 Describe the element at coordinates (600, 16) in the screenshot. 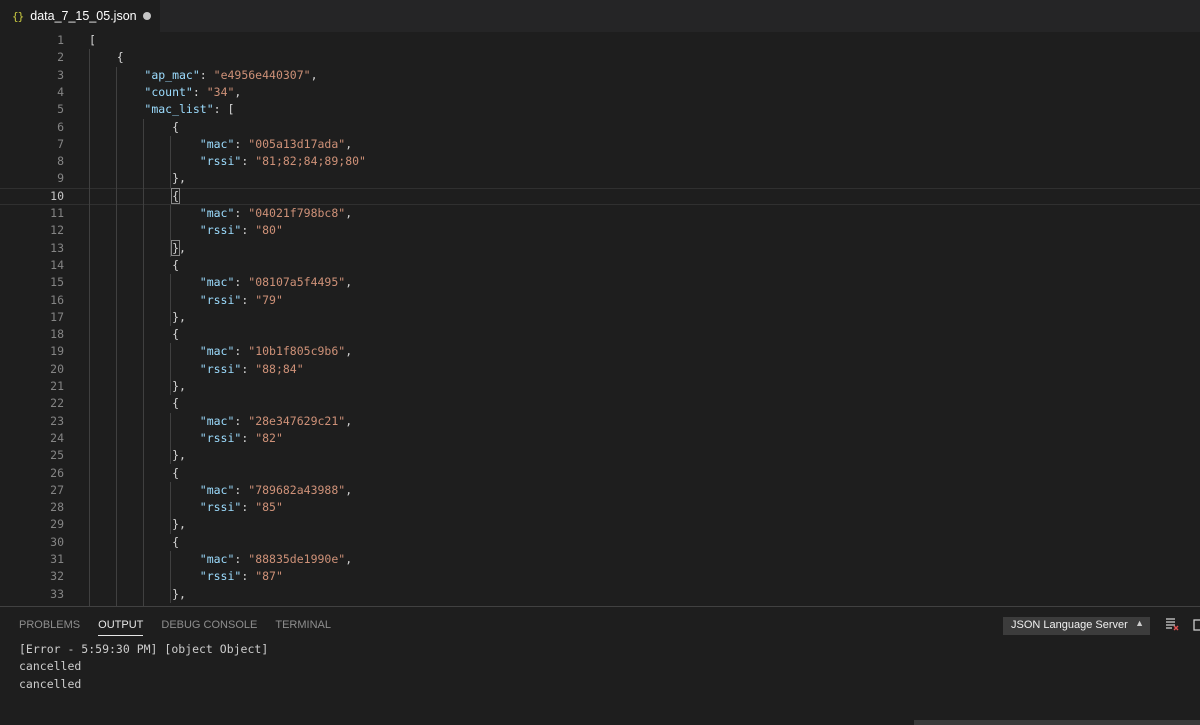

I see `editor-tab-bar: {} data_7_15_05.json` at that location.